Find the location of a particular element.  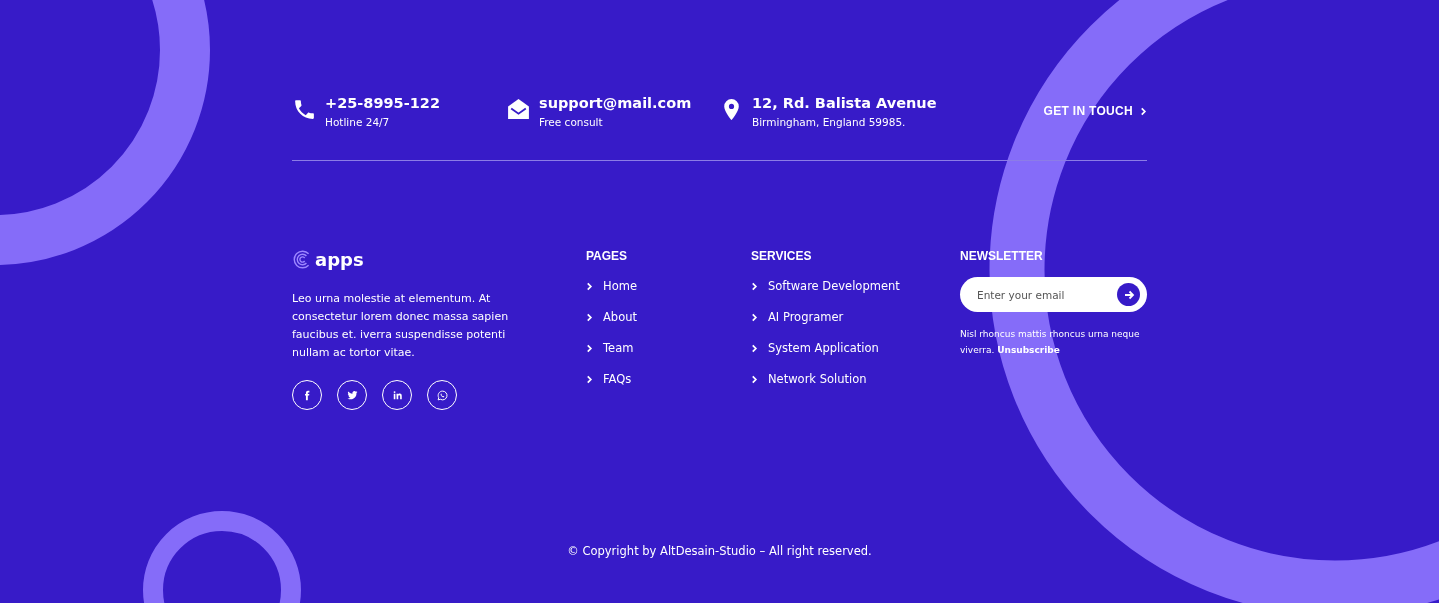

column-heading: SERVICES is located at coordinates (782, 256).